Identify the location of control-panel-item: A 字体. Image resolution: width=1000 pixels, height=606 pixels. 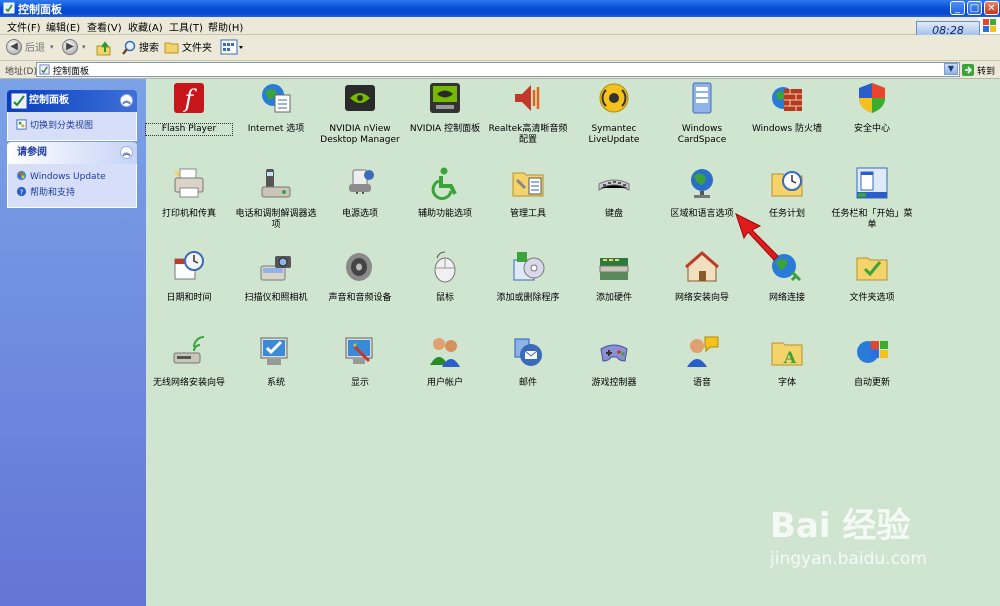
(787, 362).